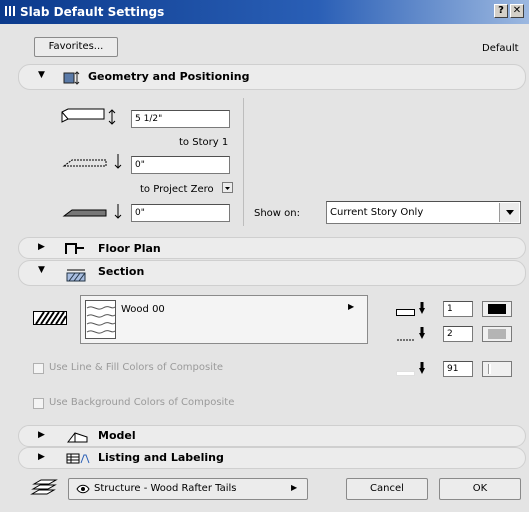 Image resolution: width=529 pixels, height=512 pixels. I want to click on show-on-label: Show on:, so click(277, 213).